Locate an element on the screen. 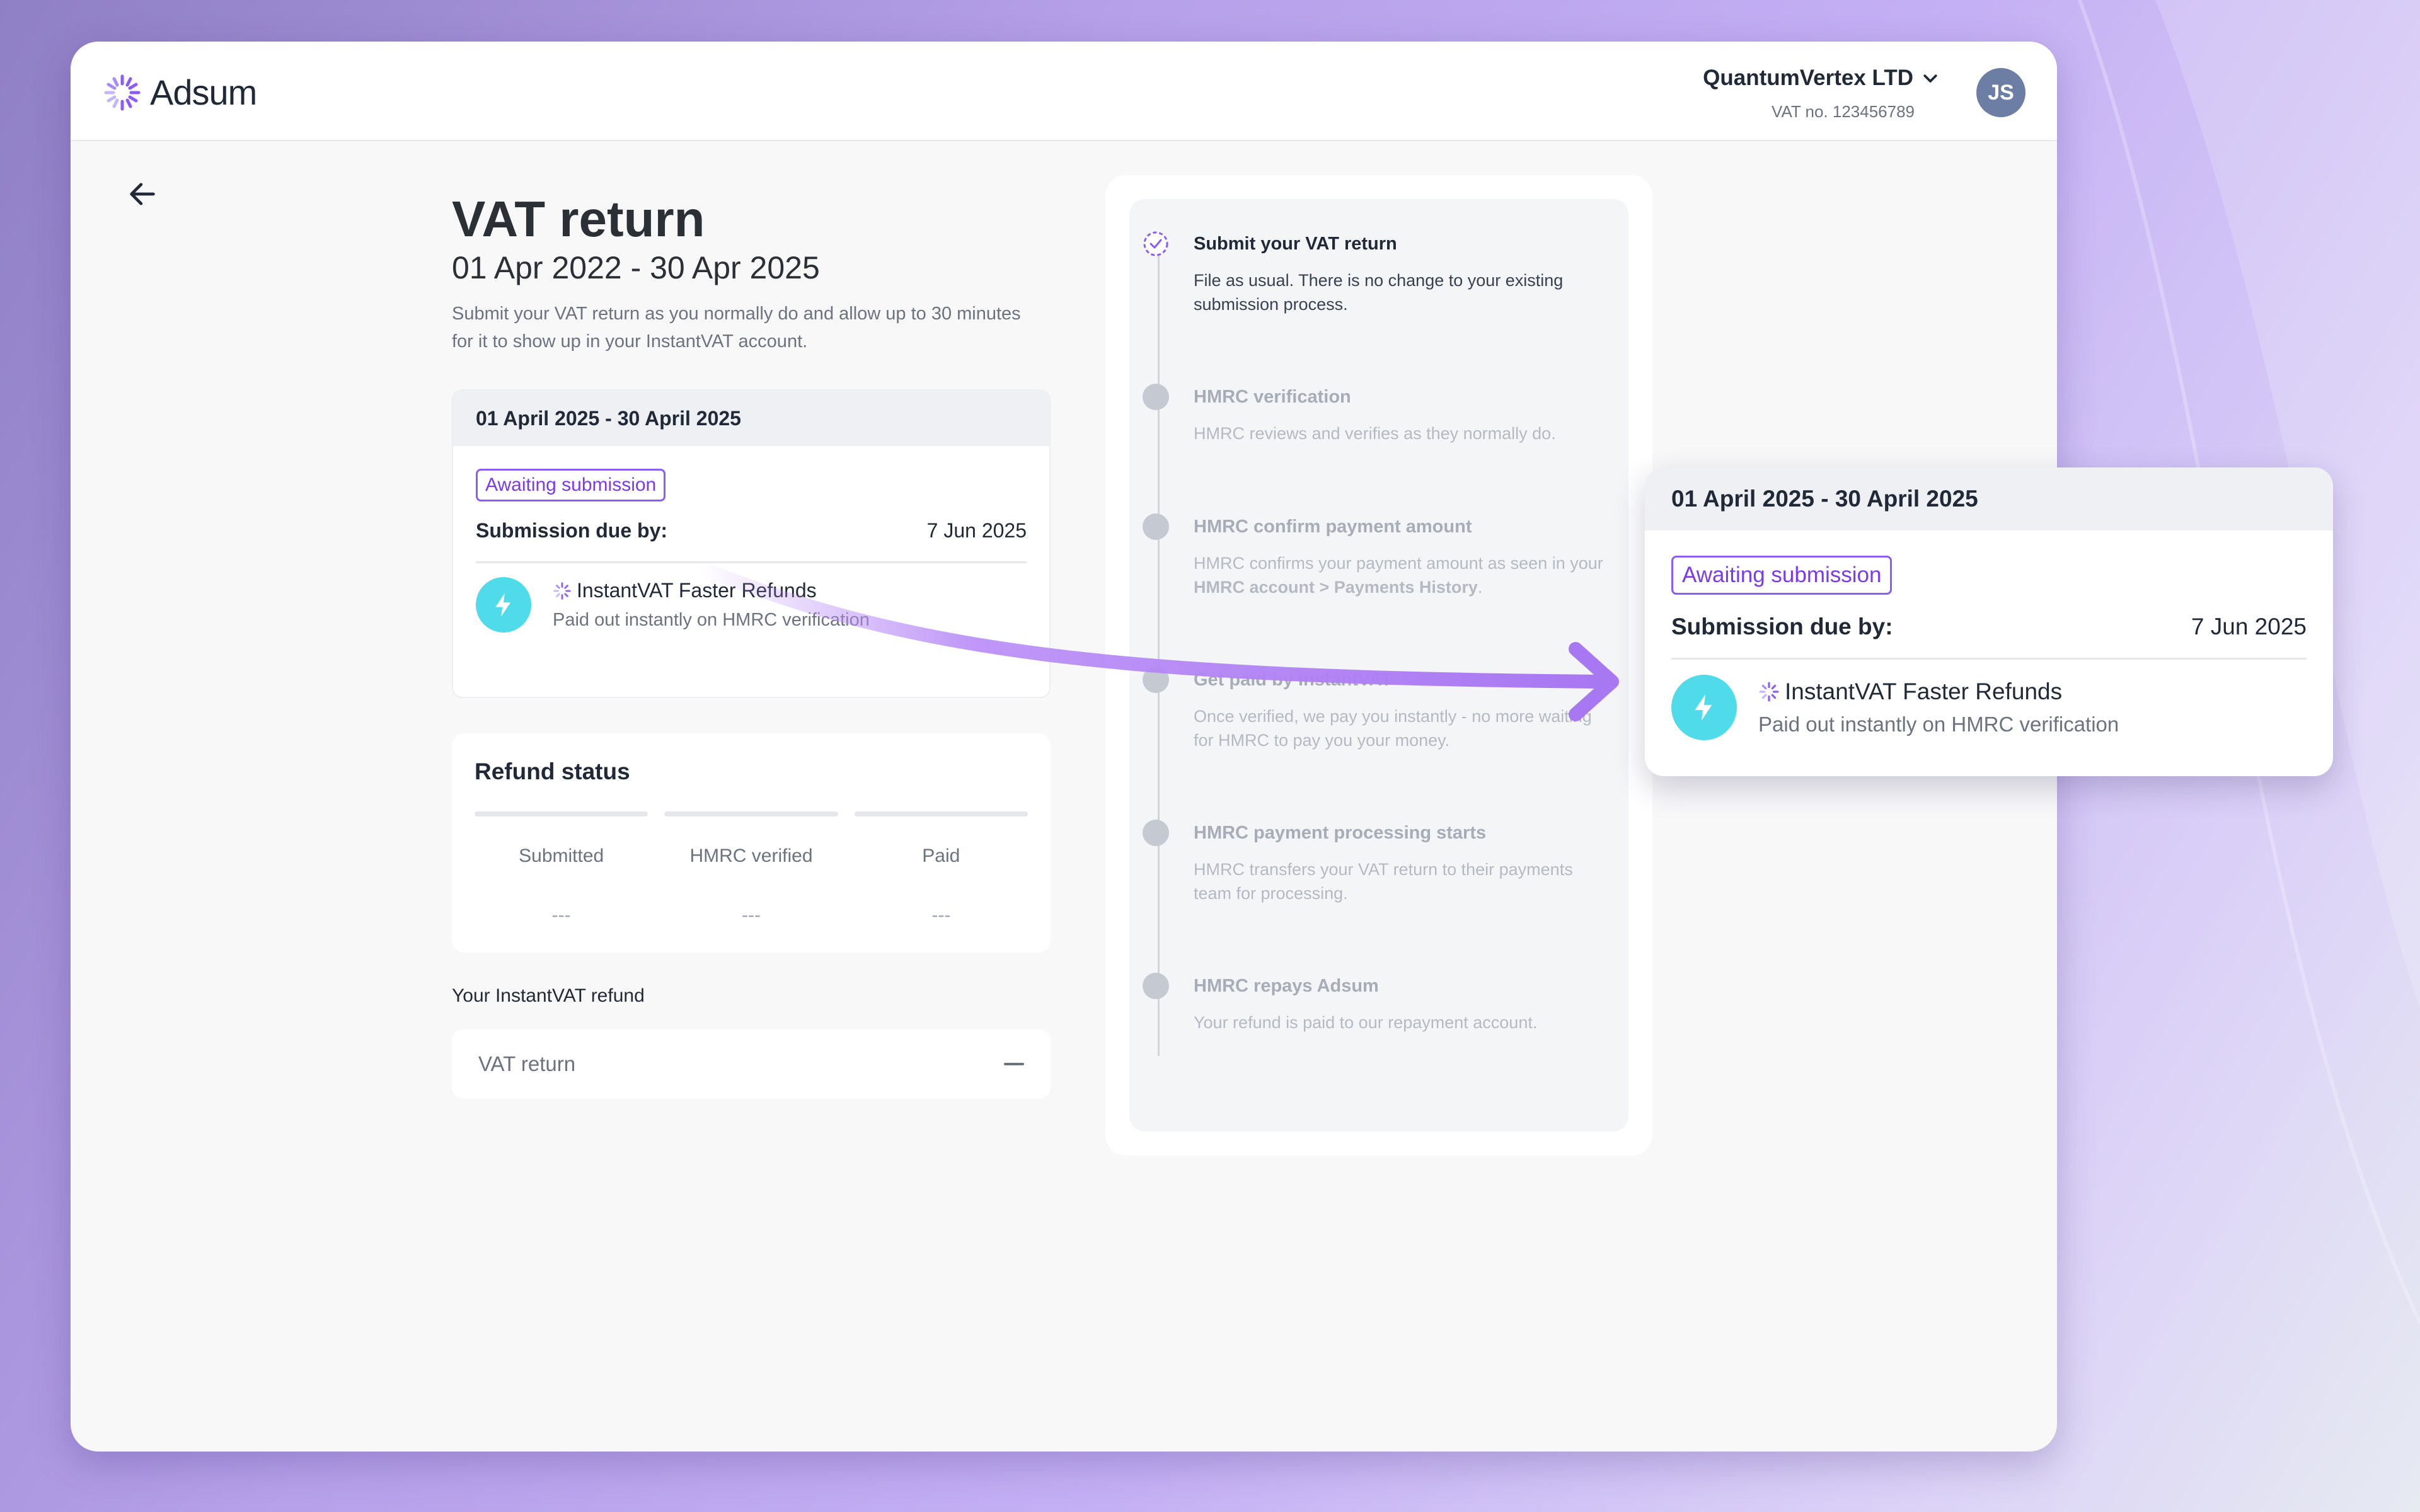 This screenshot has height=1512, width=2420. vat-return-row: VAT return is located at coordinates (751, 1064).